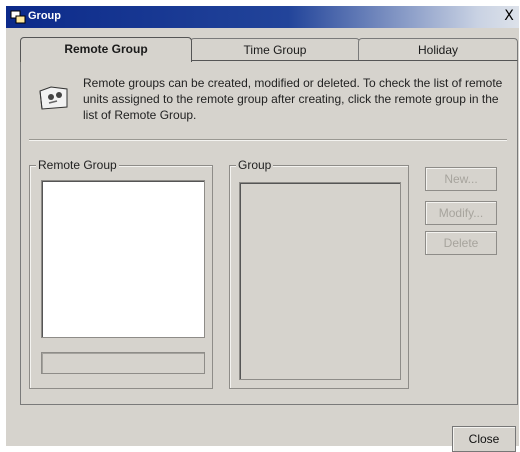 Image resolution: width=520 pixels, height=452 pixels. Describe the element at coordinates (320, 281) in the screenshot. I see `group-list` at that location.